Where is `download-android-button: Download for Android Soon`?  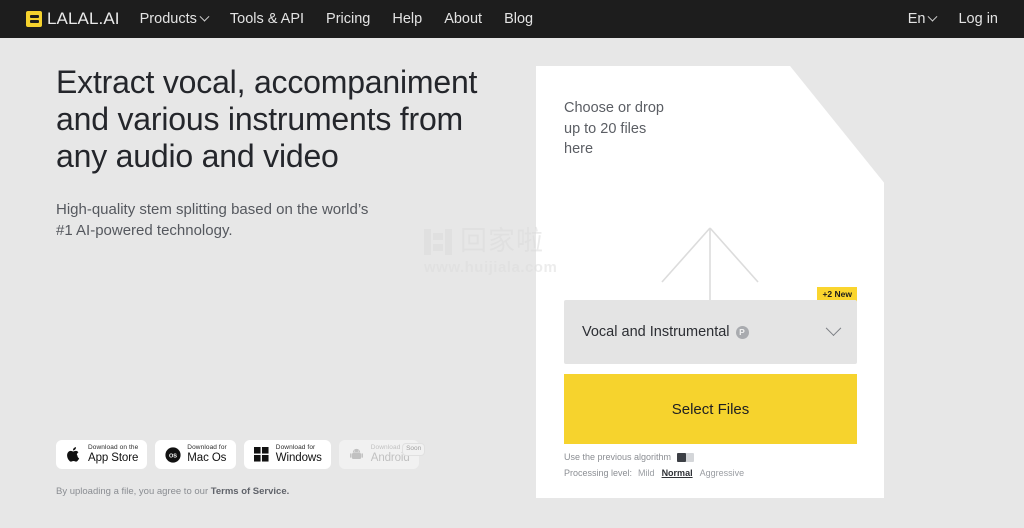 download-android-button: Download for Android Soon is located at coordinates (382, 454).